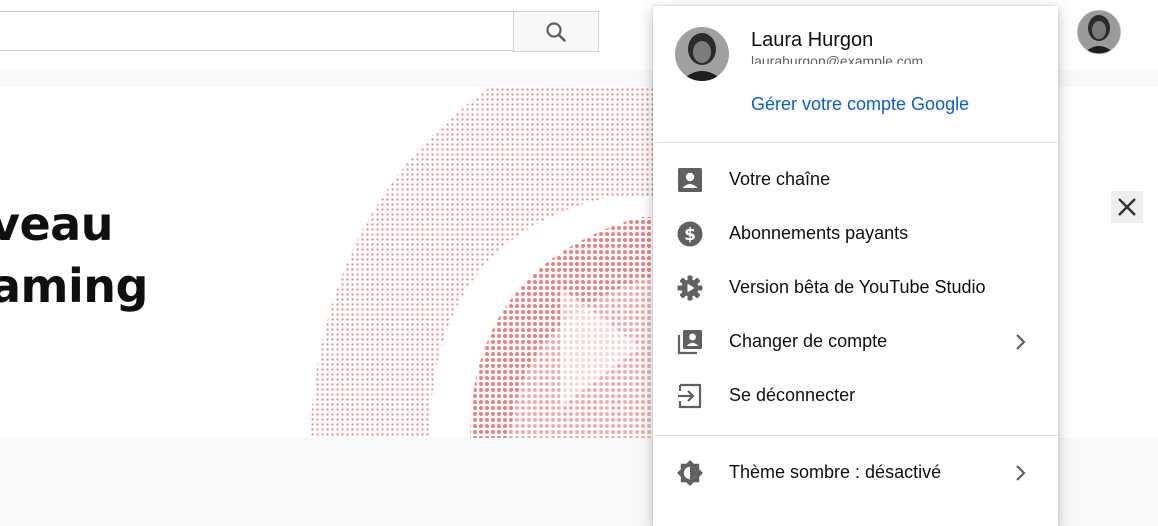 The image size is (1158, 526). What do you see at coordinates (837, 60) in the screenshot?
I see `user-email: laurahurgon@example.com` at bounding box center [837, 60].